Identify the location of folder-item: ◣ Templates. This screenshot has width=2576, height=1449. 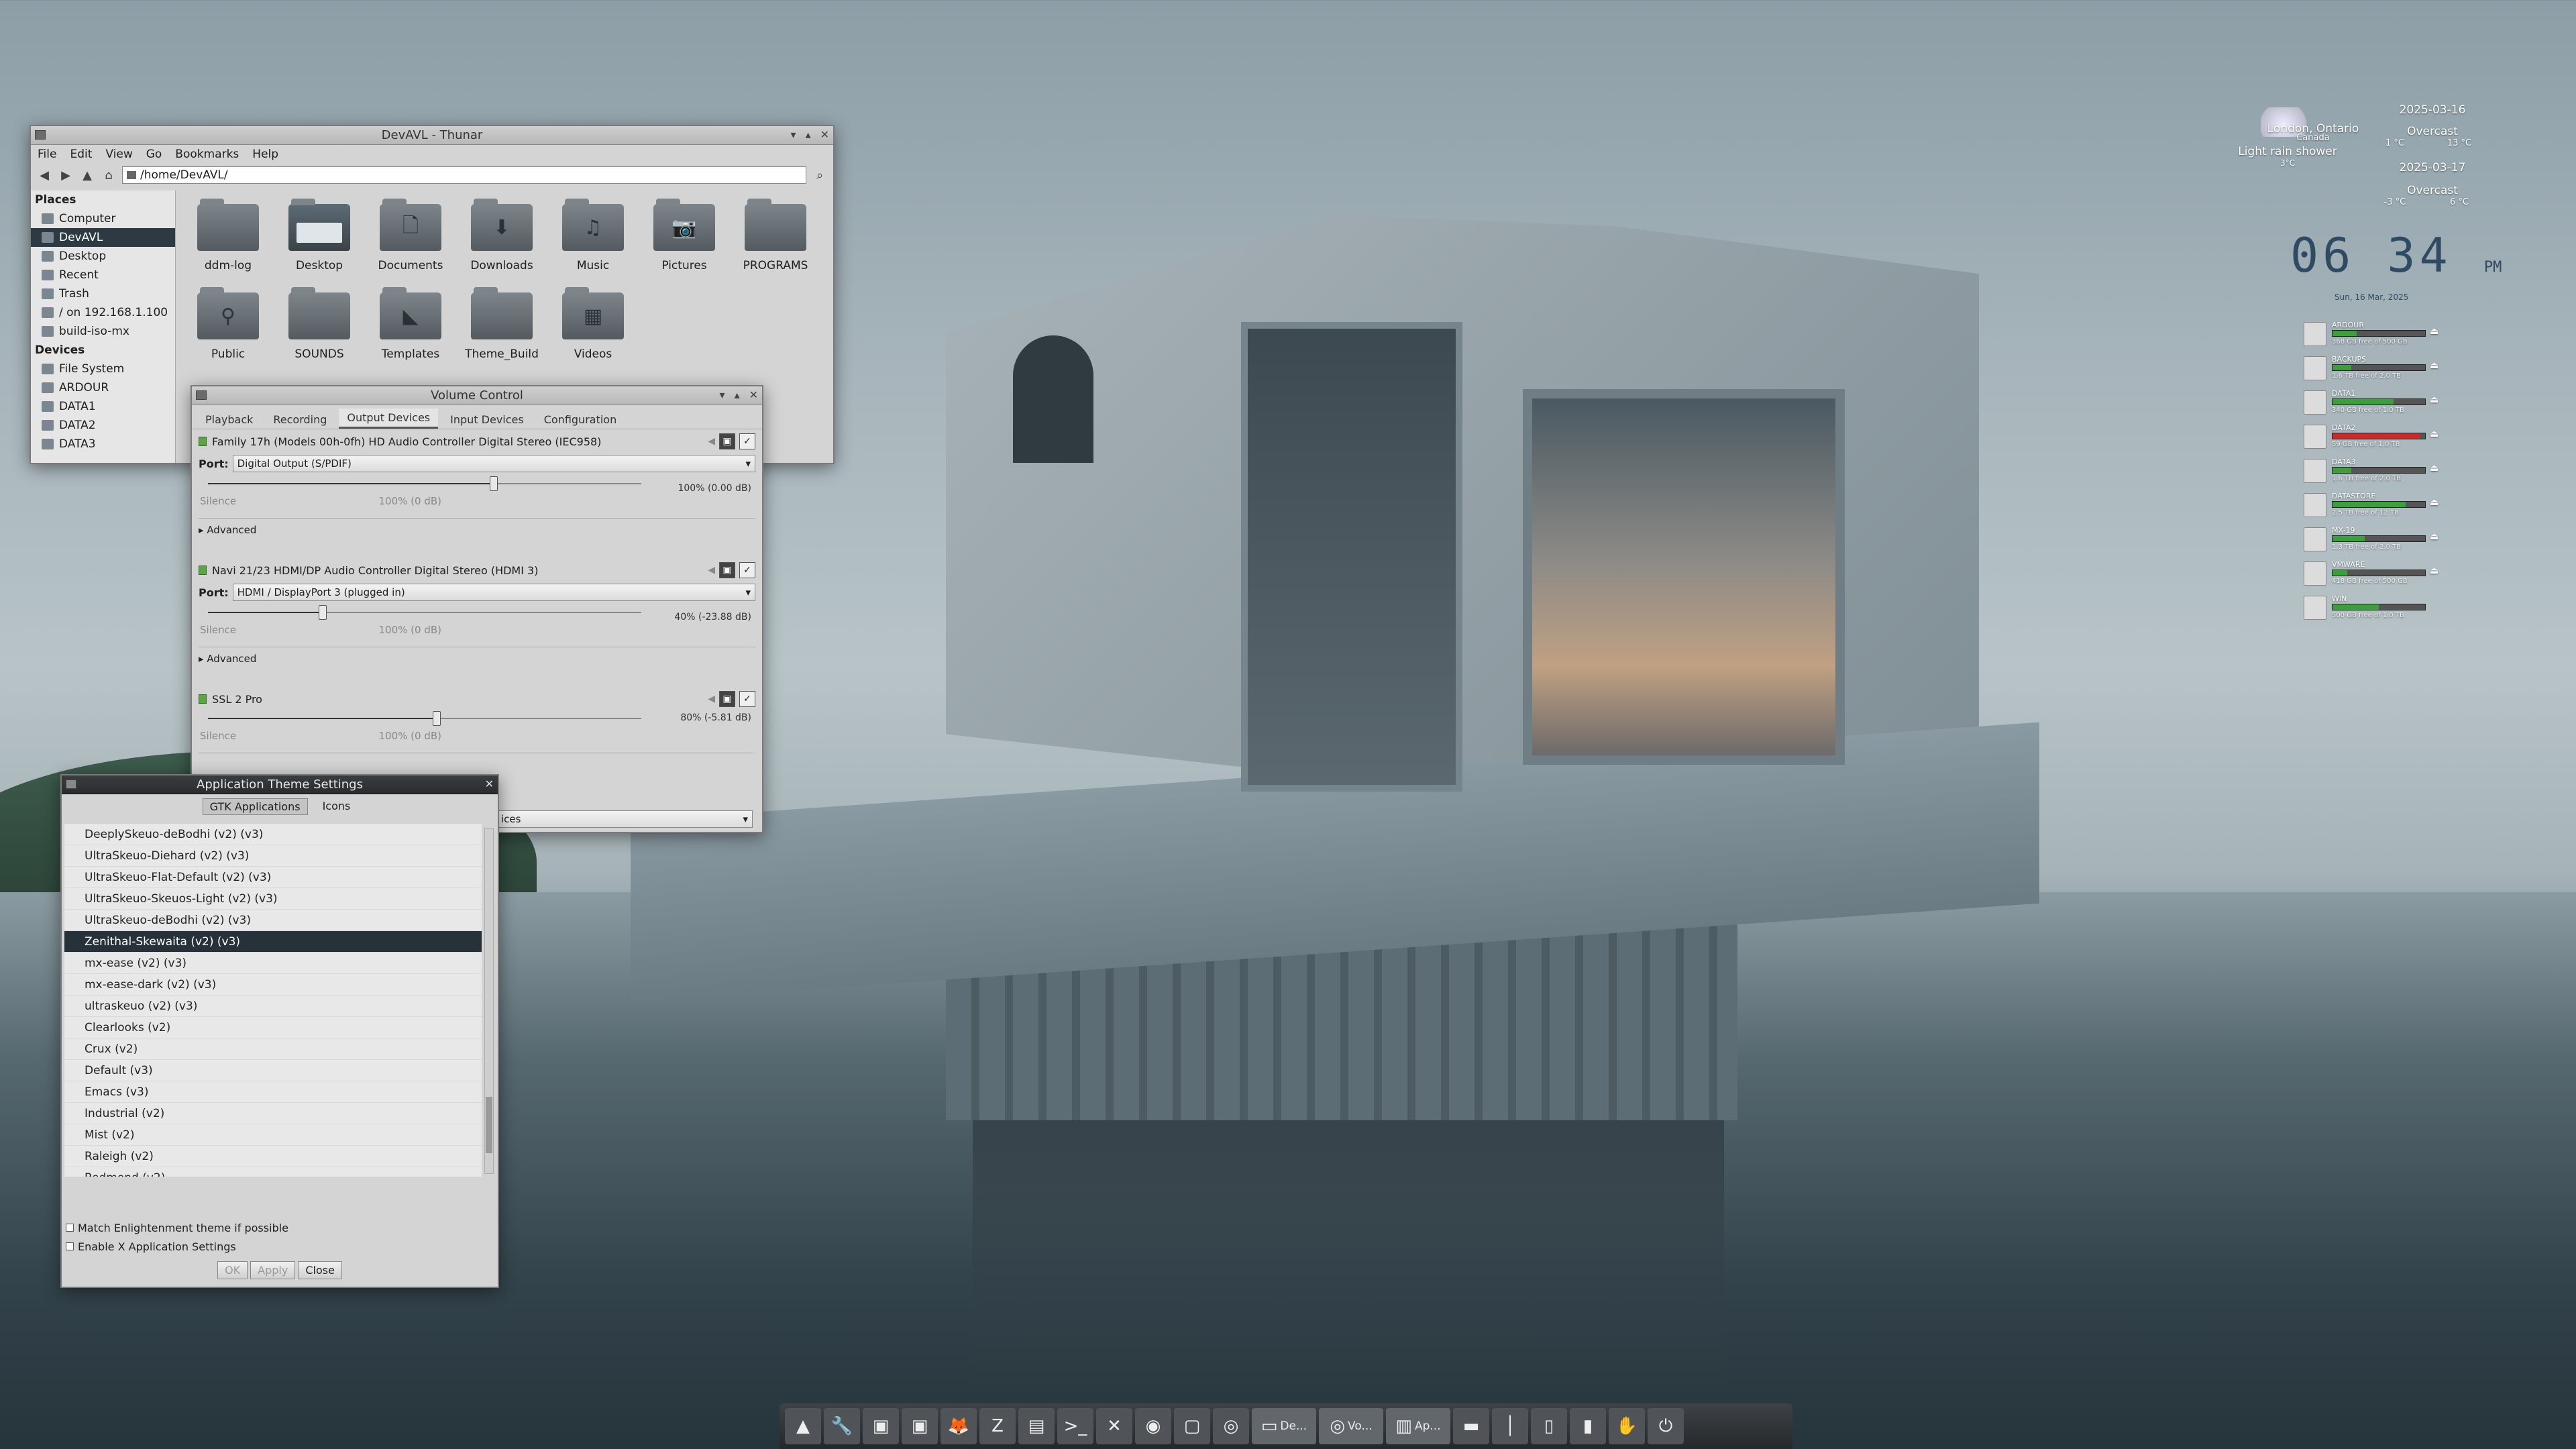
(410, 330).